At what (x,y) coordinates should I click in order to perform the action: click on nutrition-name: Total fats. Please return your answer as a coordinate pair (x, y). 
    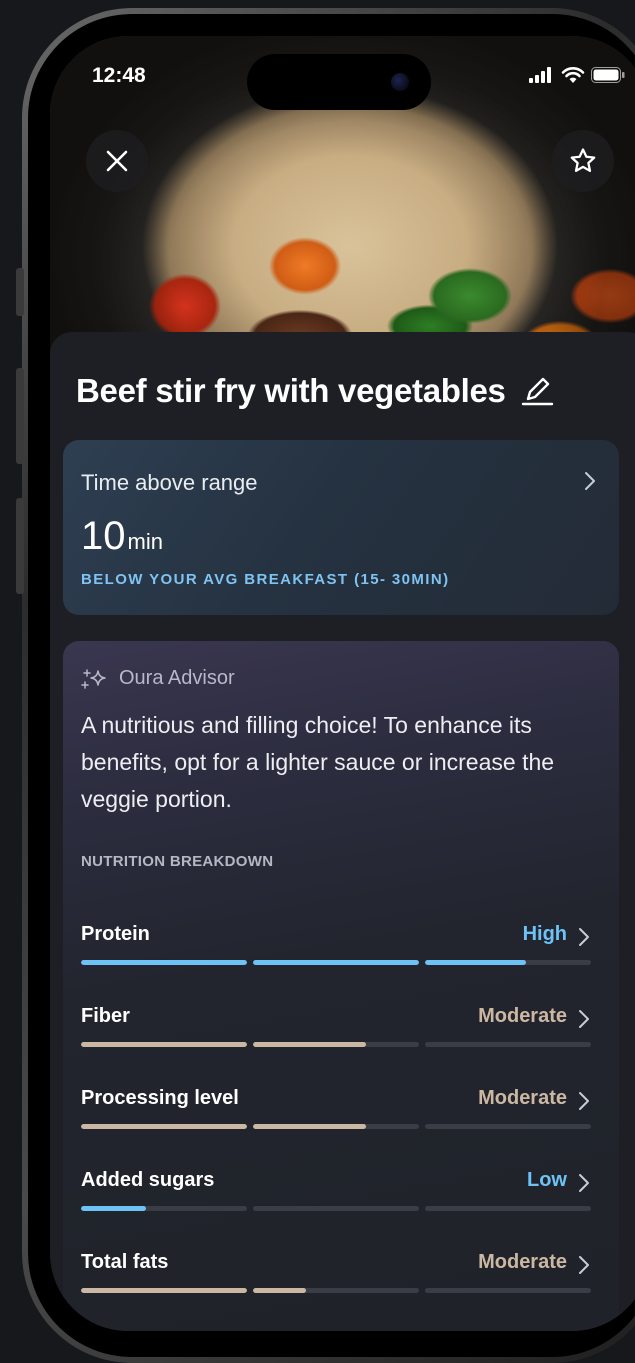
    Looking at the image, I should click on (125, 1262).